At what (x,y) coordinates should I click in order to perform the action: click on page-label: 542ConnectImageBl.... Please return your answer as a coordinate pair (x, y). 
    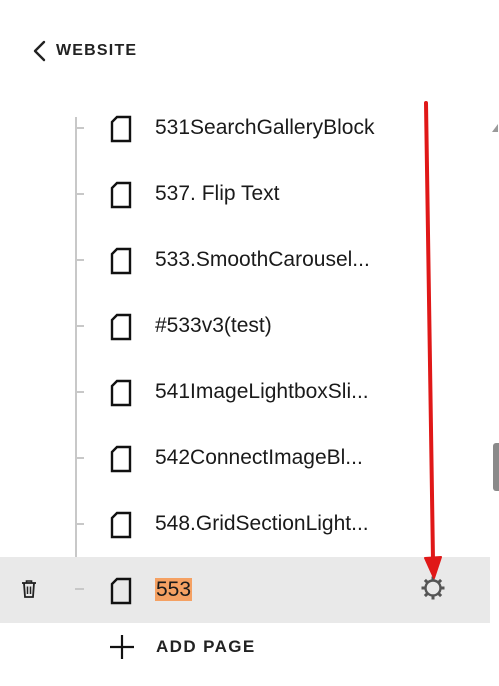
    Looking at the image, I should click on (259, 457).